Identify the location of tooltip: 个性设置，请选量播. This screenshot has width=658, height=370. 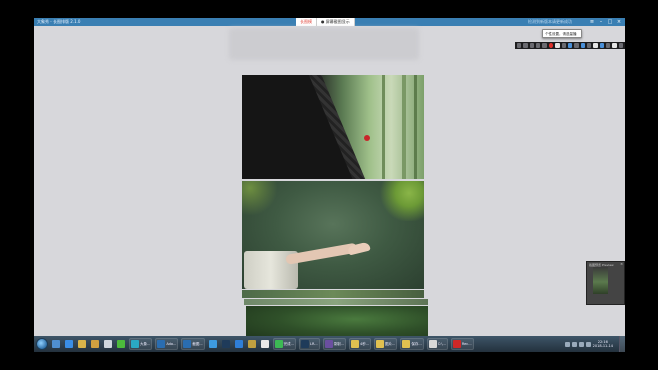
(562, 33).